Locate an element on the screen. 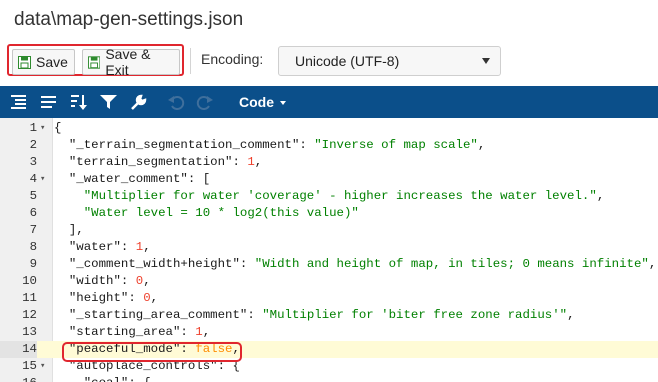 This screenshot has width=658, height=382. line-number: 2 is located at coordinates (33, 145).